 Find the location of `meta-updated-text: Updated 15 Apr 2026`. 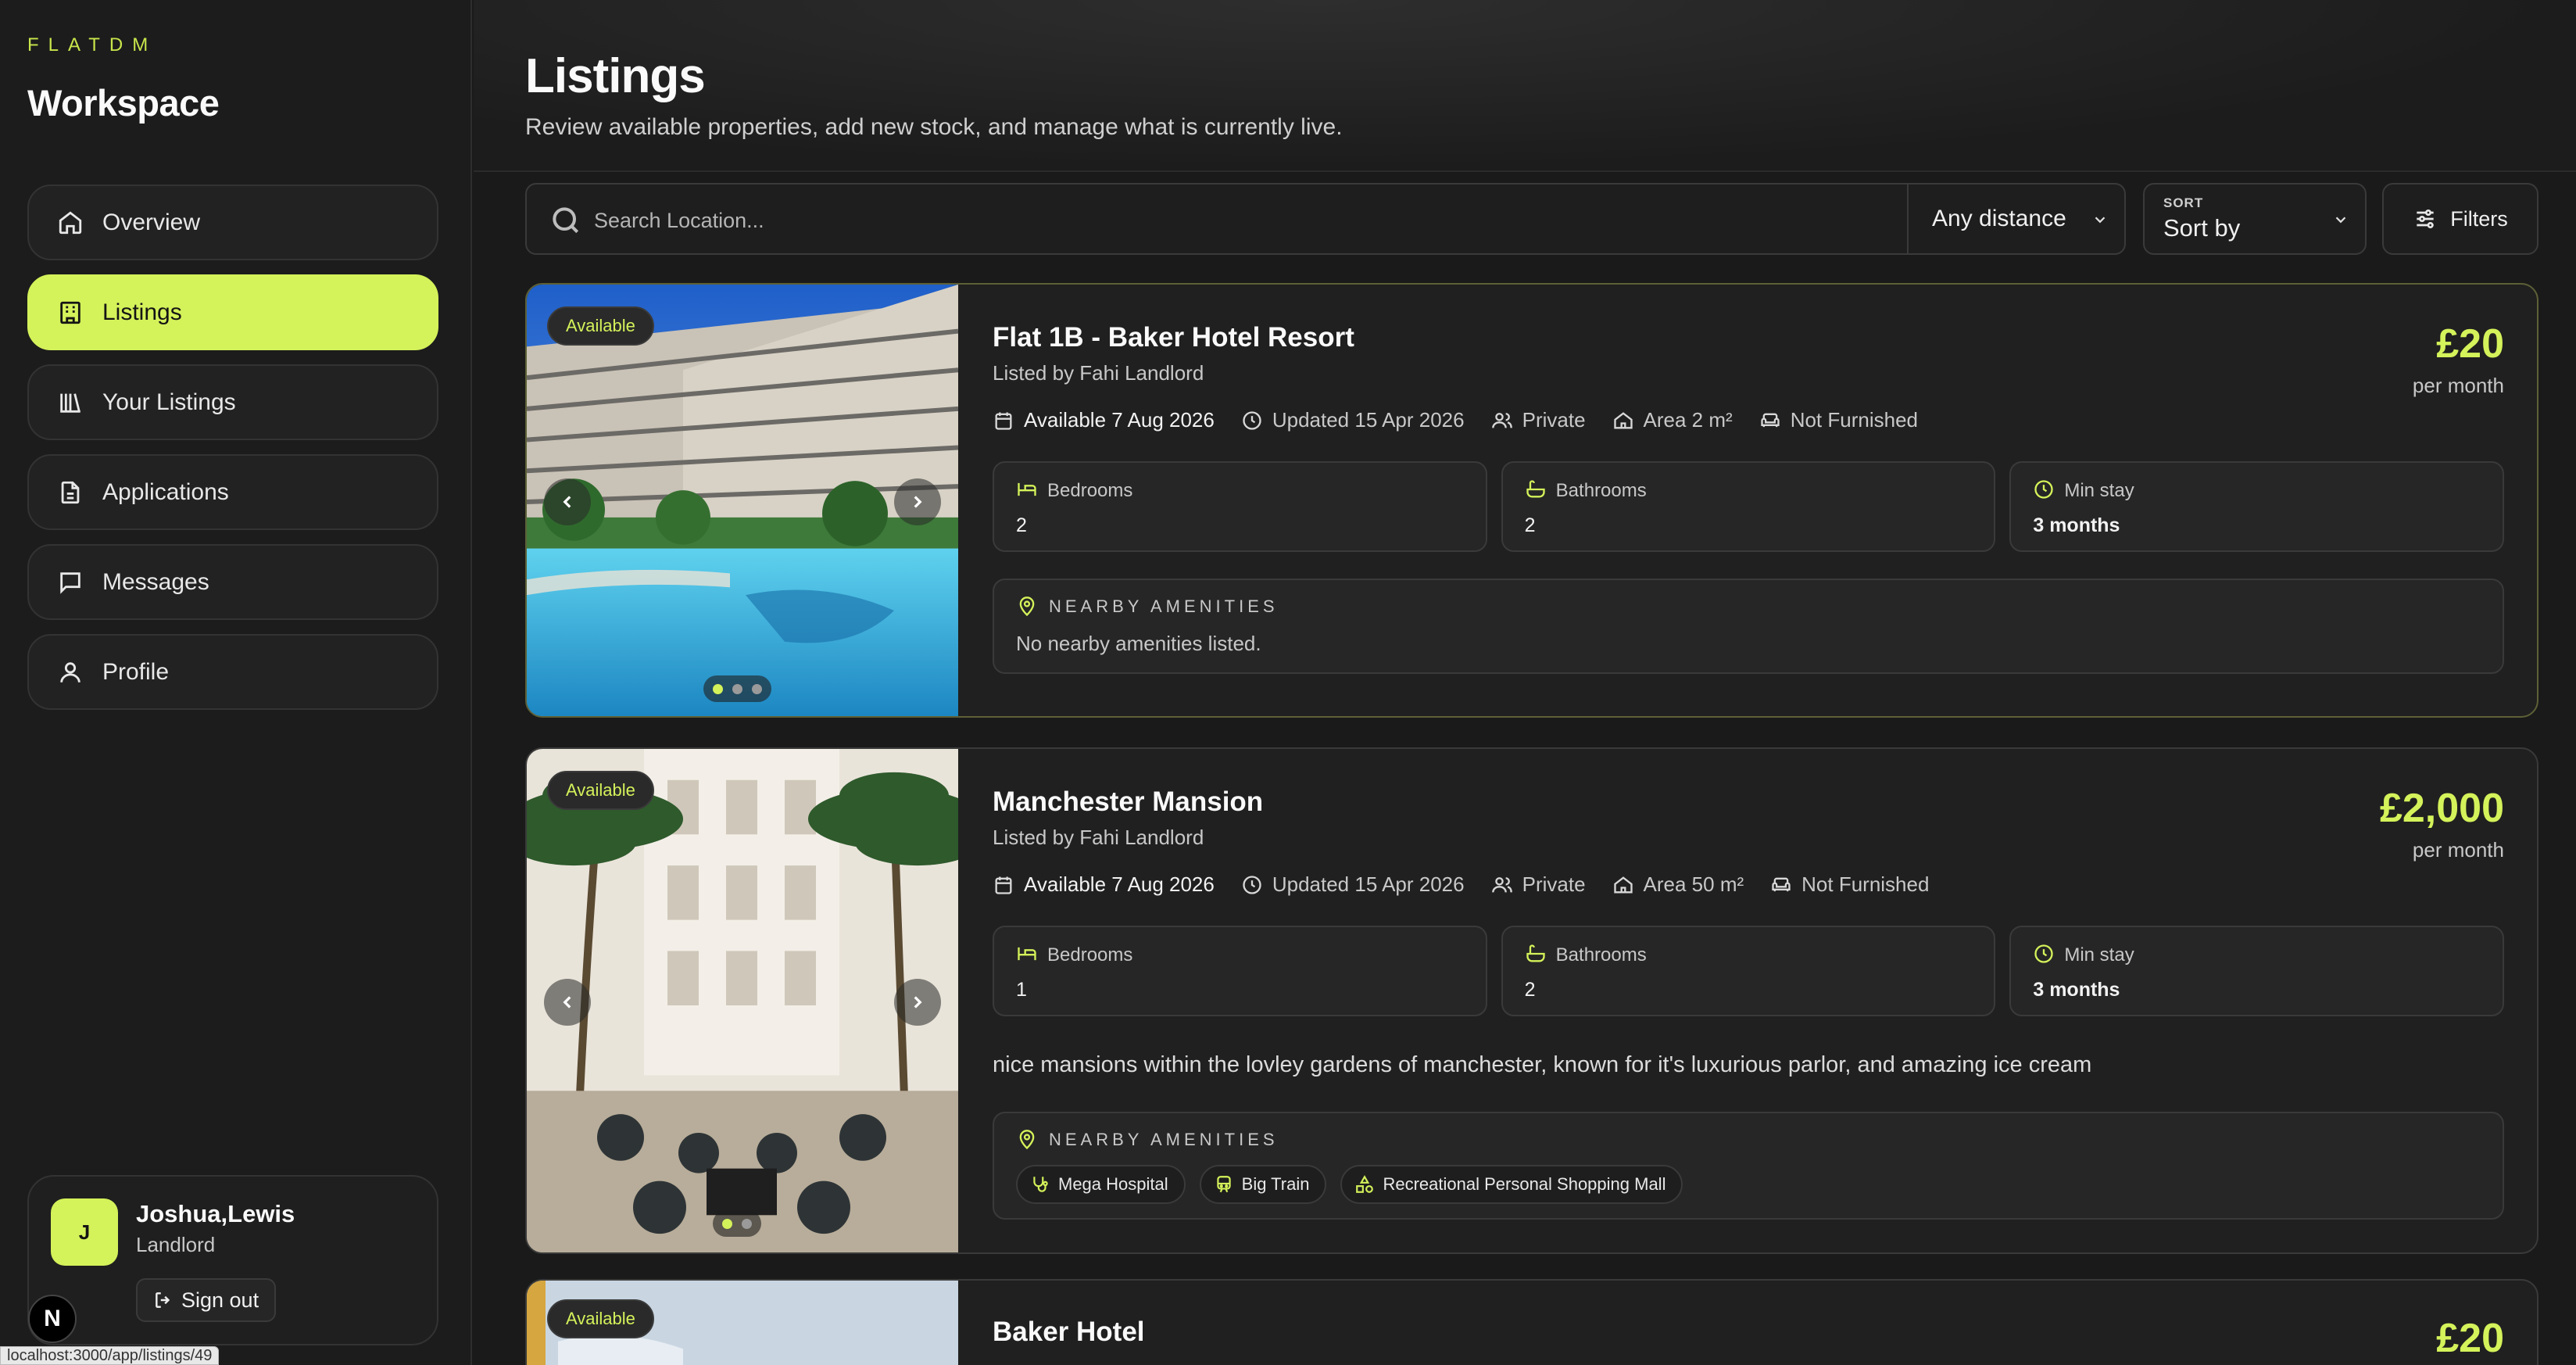

meta-updated-text: Updated 15 Apr 2026 is located at coordinates (1368, 420).